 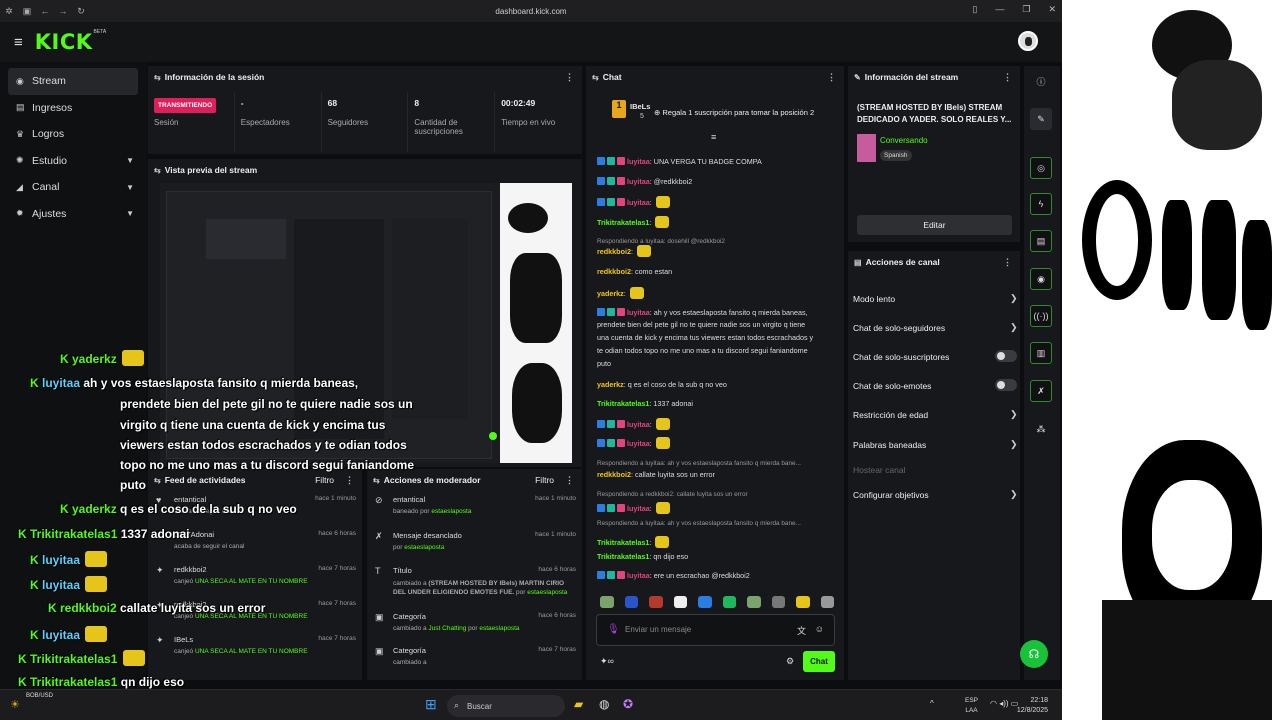 I want to click on points-icon: ✦∞, so click(x=607, y=661).